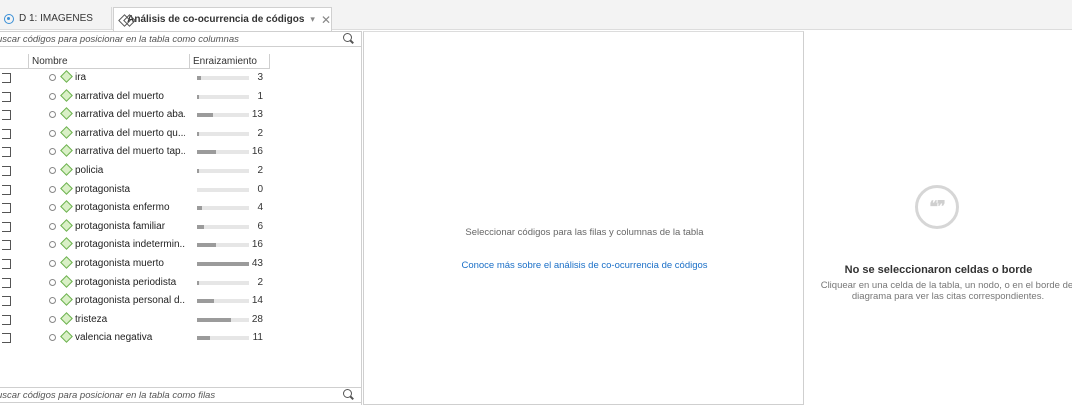 The width and height of the screenshot is (1072, 405). What do you see at coordinates (9, 18) in the screenshot?
I see `document-icon` at bounding box center [9, 18].